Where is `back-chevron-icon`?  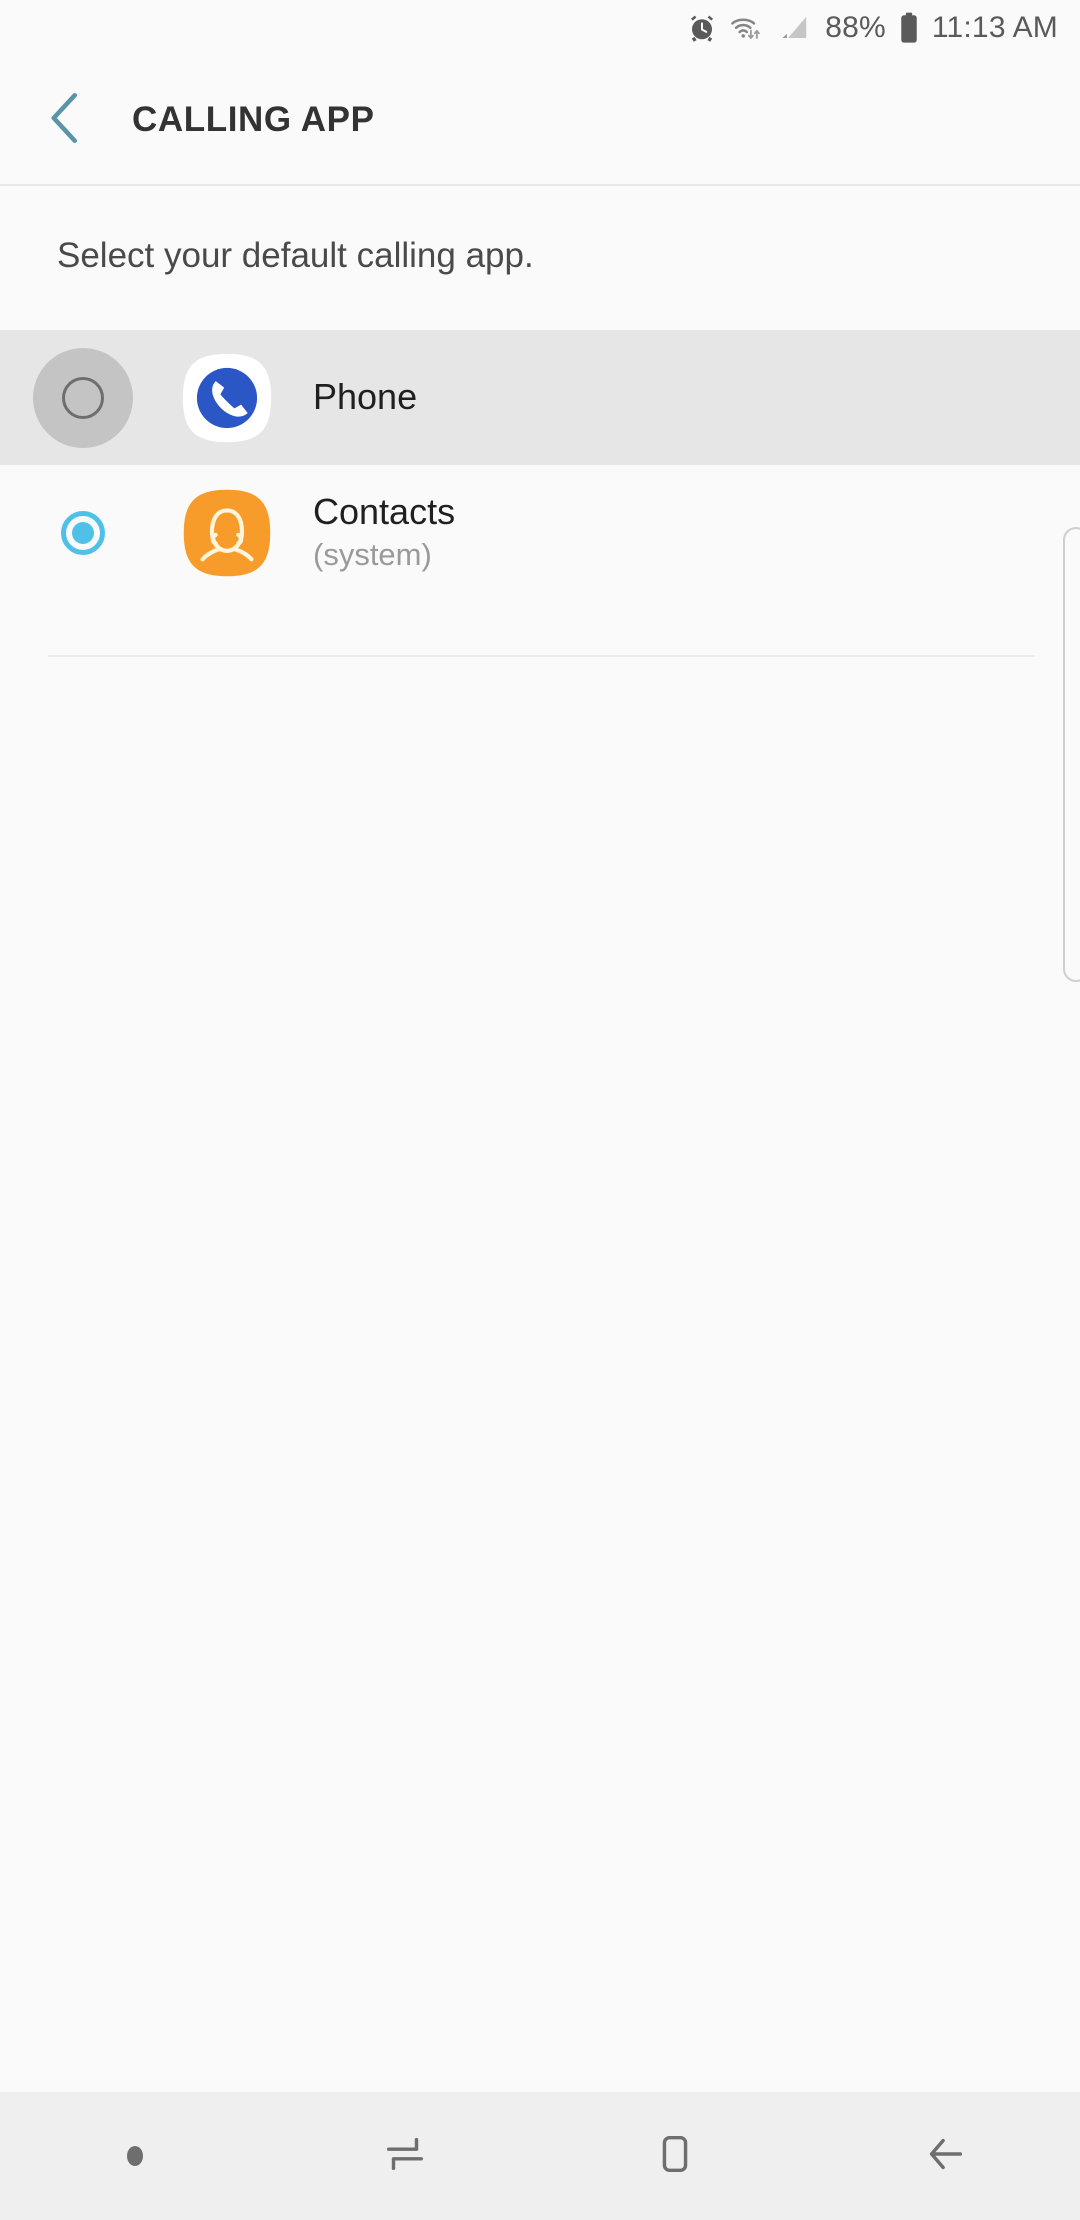
back-chevron-icon is located at coordinates (66, 120).